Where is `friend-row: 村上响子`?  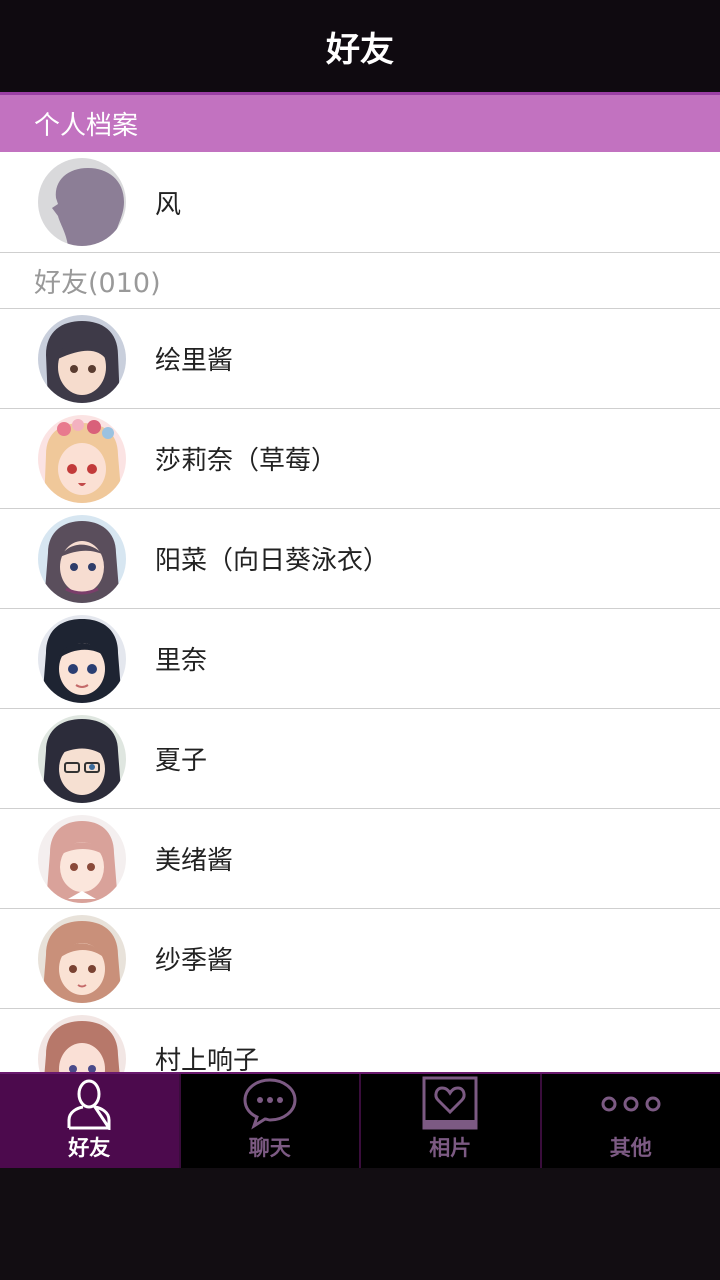
friend-row: 村上响子 is located at coordinates (360, 1040).